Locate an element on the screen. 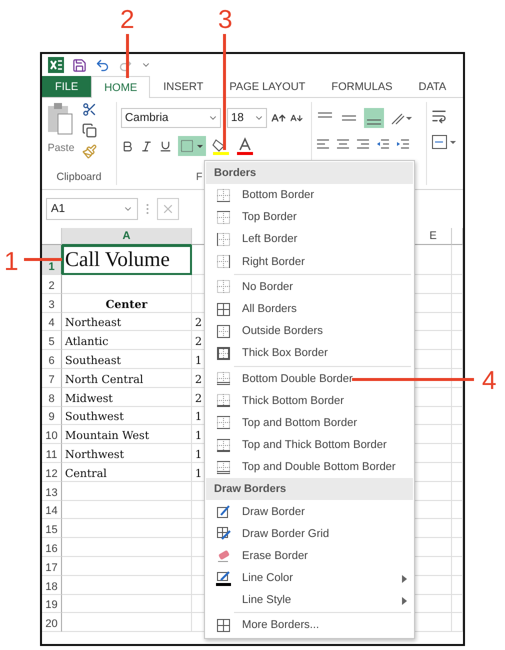  merge-cells-icon is located at coordinates (444, 142).